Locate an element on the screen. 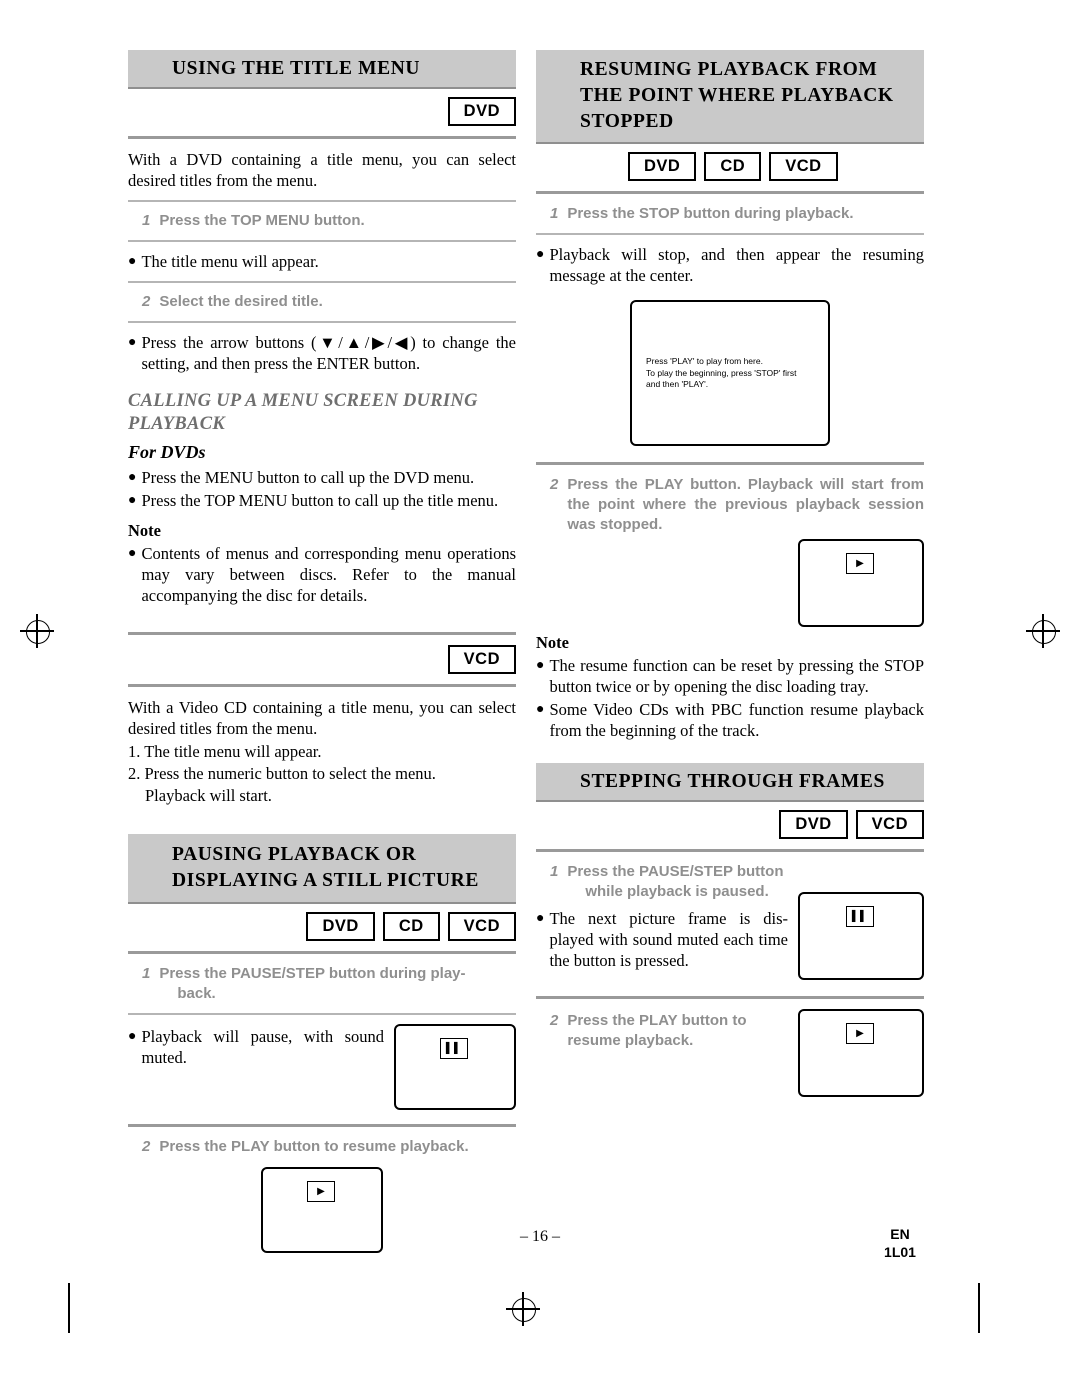  screen-container: ▶ is located at coordinates (730, 583).